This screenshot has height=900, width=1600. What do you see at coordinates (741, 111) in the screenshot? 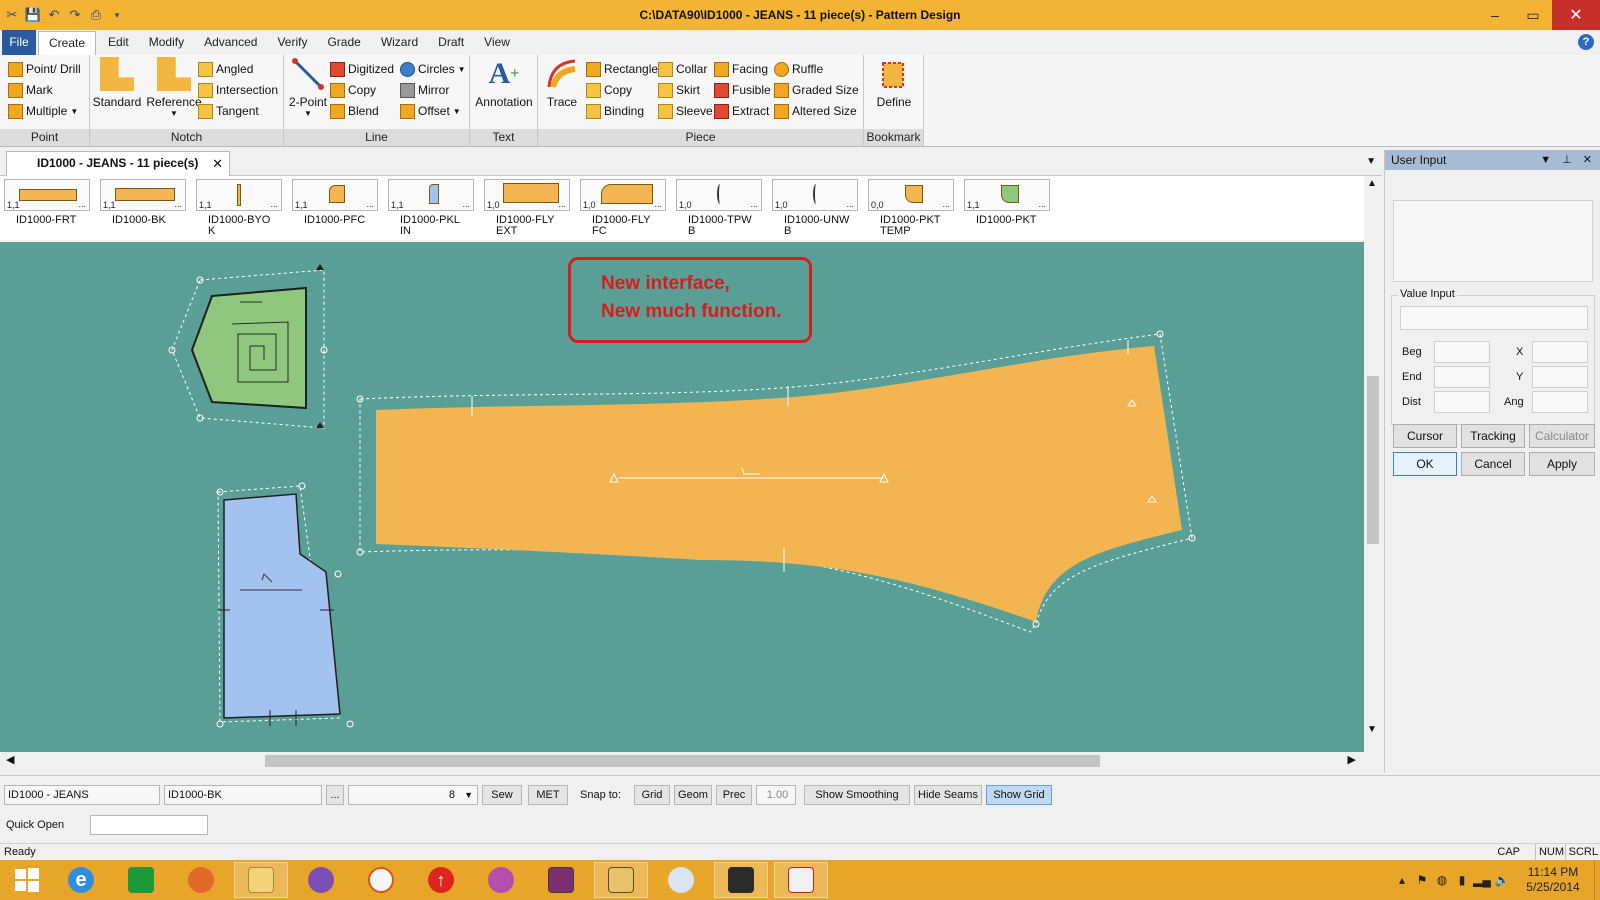
I see `extract-button: Extract` at bounding box center [741, 111].